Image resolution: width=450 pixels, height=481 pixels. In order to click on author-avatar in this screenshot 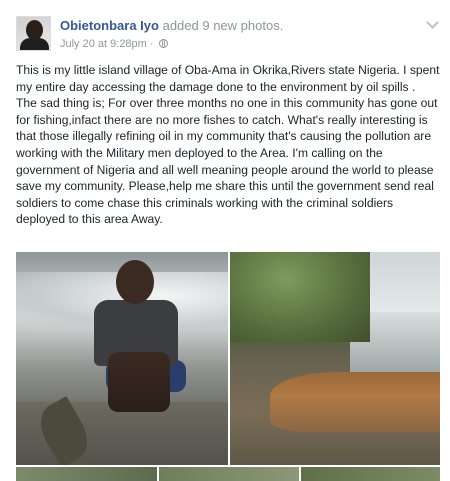, I will do `click(33, 33)`.